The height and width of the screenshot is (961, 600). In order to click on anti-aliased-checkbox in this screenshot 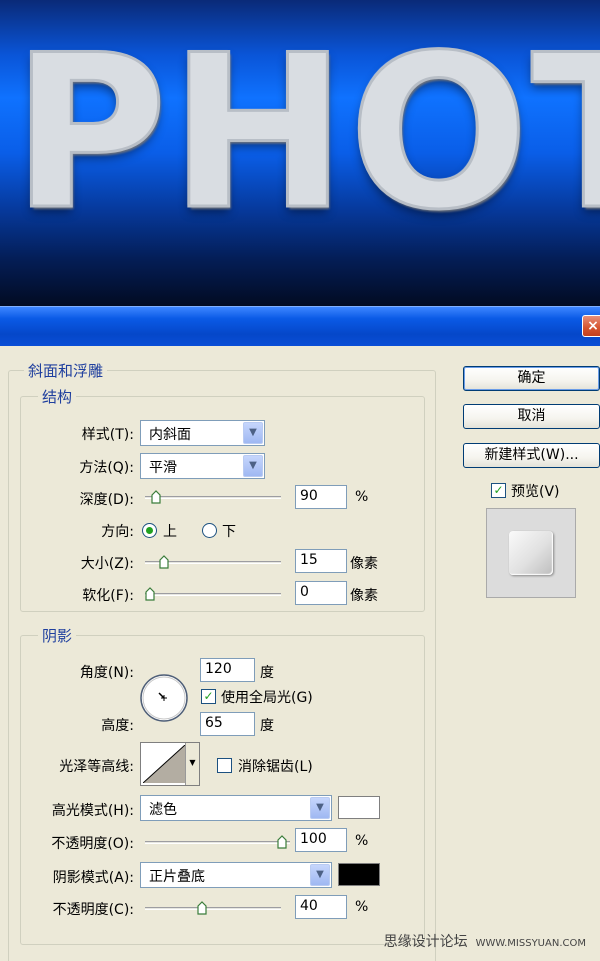, I will do `click(224, 765)`.